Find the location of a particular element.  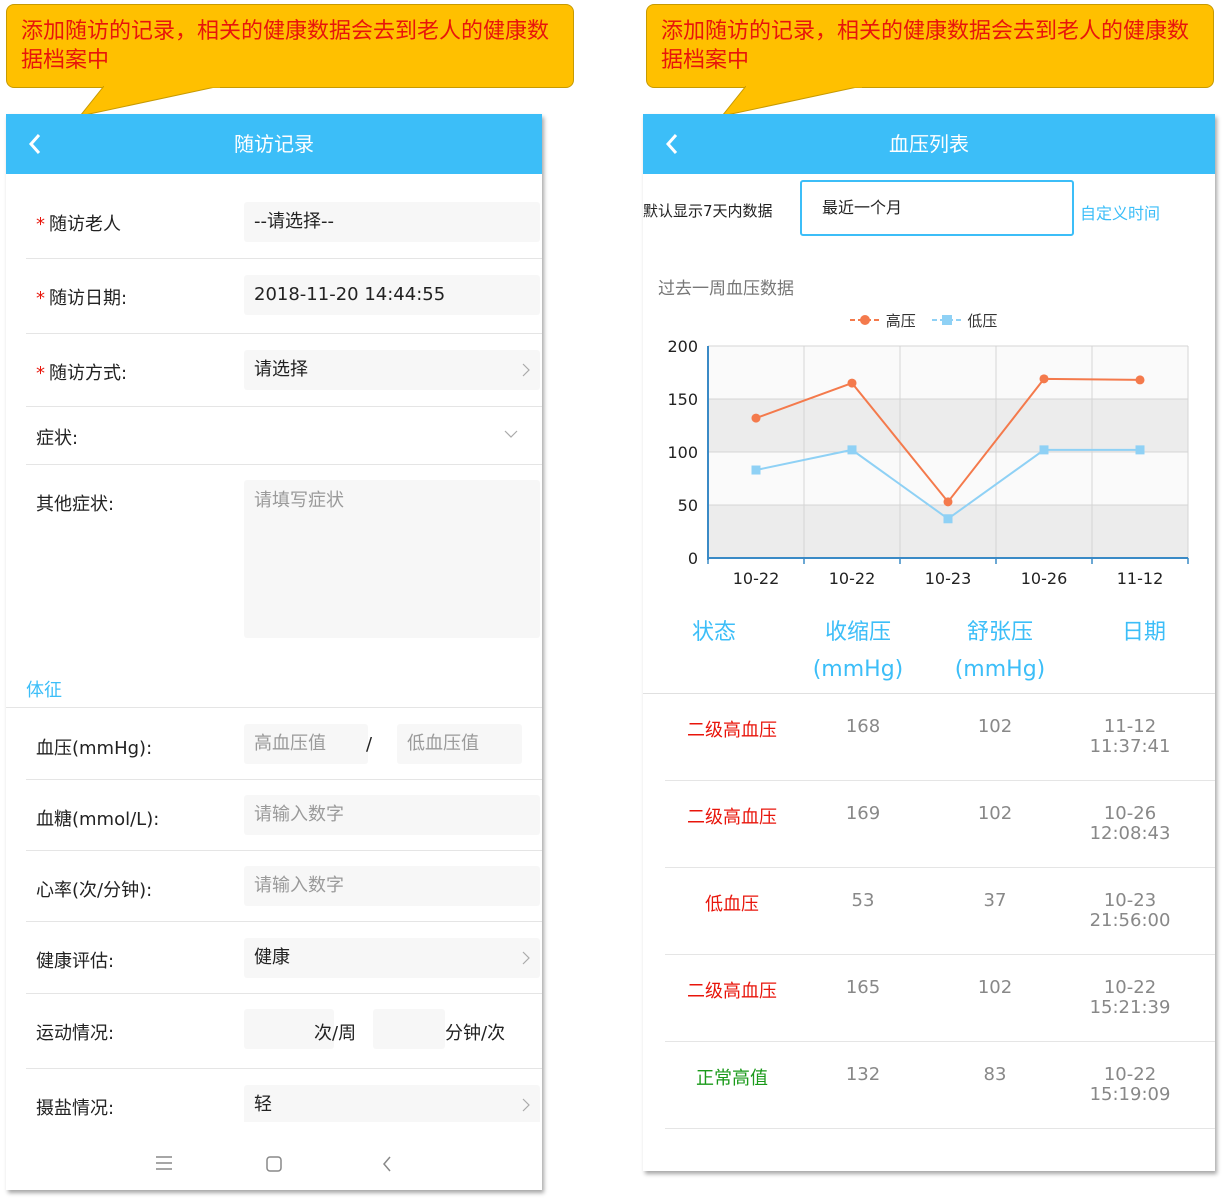

elder-select: --请选择-- is located at coordinates (392, 222).